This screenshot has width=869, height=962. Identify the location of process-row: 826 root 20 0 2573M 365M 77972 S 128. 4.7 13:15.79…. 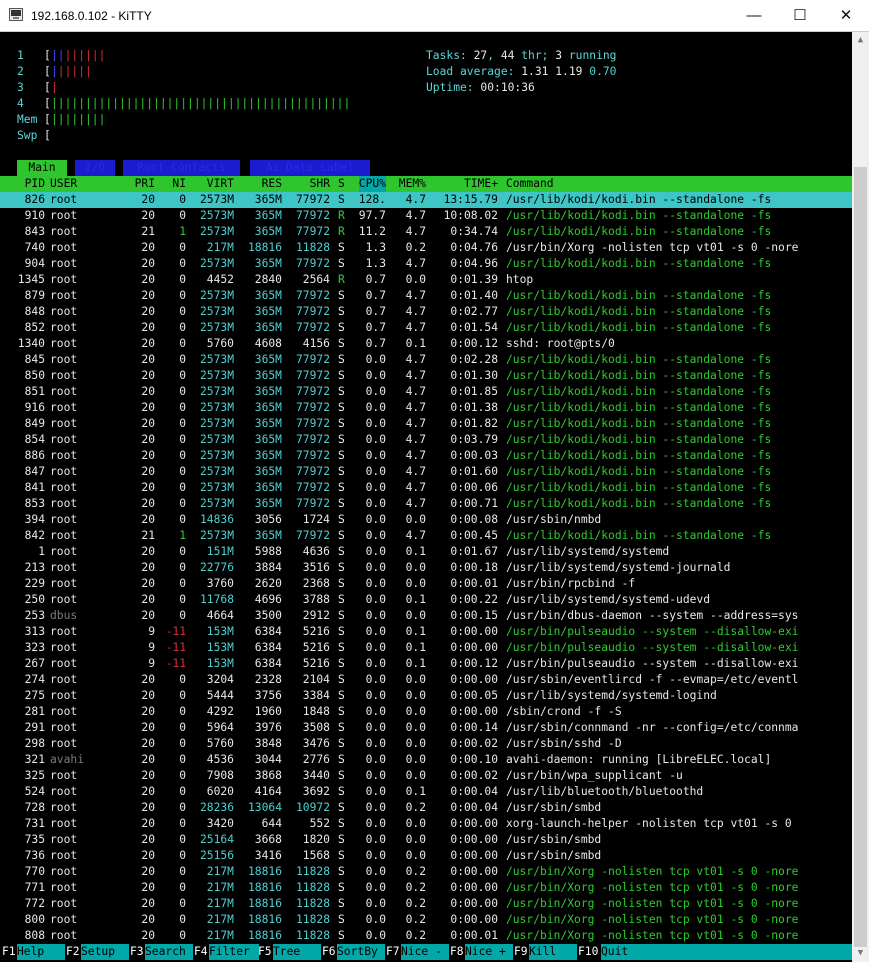
(426, 200).